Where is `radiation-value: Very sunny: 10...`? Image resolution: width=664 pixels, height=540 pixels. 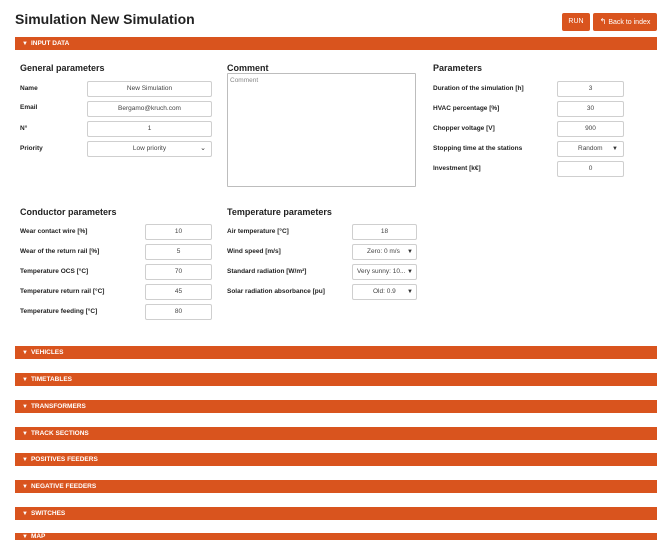 radiation-value: Very sunny: 10... is located at coordinates (381, 271).